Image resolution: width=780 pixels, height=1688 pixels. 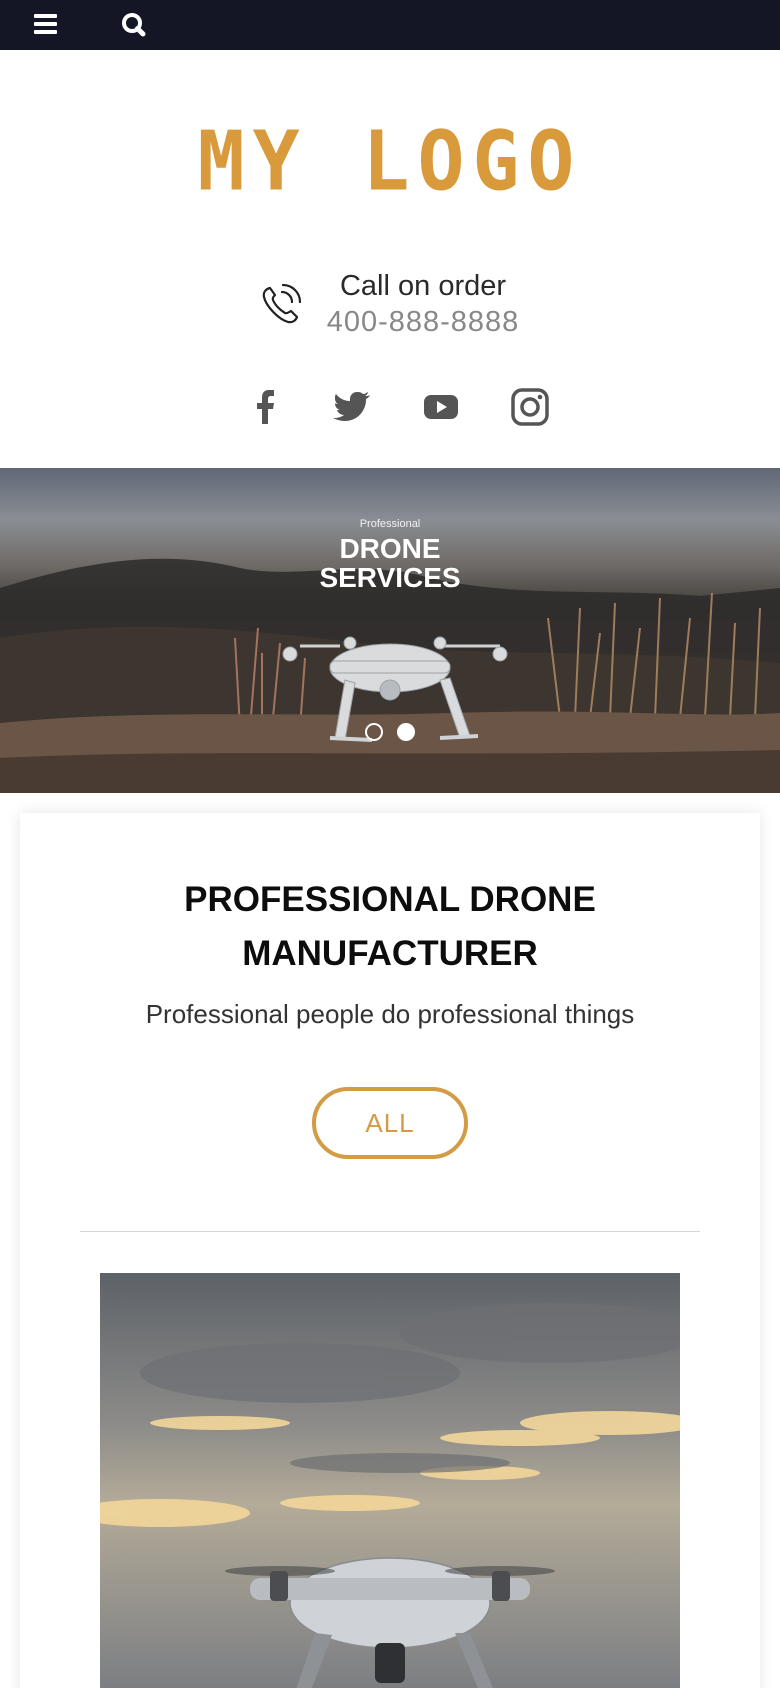 I want to click on facebook-icon, so click(x=265, y=407).